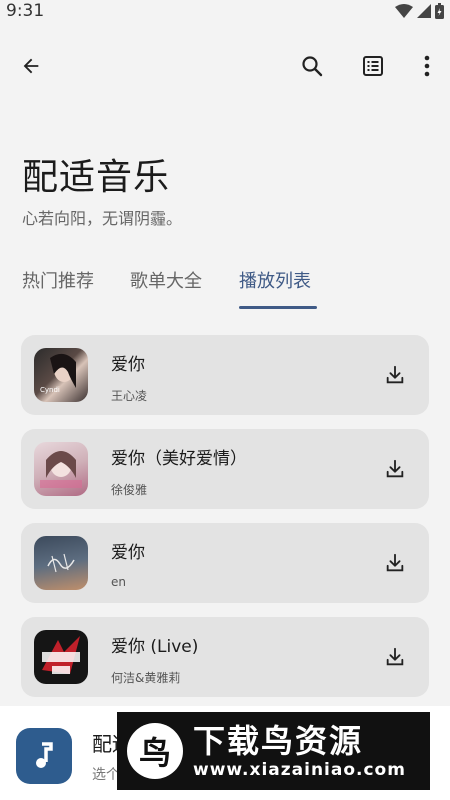  Describe the element at coordinates (129, 396) in the screenshot. I see `song-artist: 王心凌` at that location.